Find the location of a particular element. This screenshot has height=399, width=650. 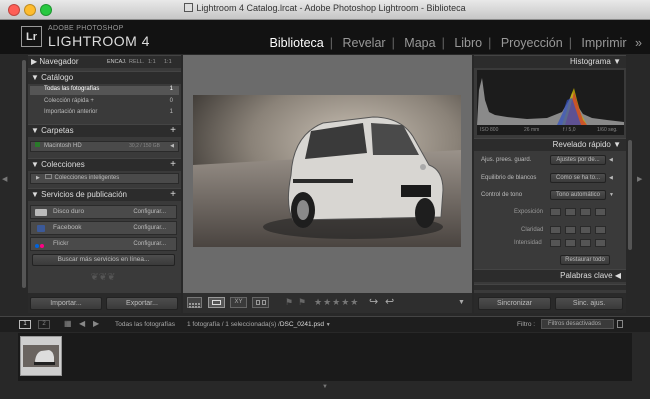

right-panel-toggle-icon: ▶ is located at coordinates (639, 179).